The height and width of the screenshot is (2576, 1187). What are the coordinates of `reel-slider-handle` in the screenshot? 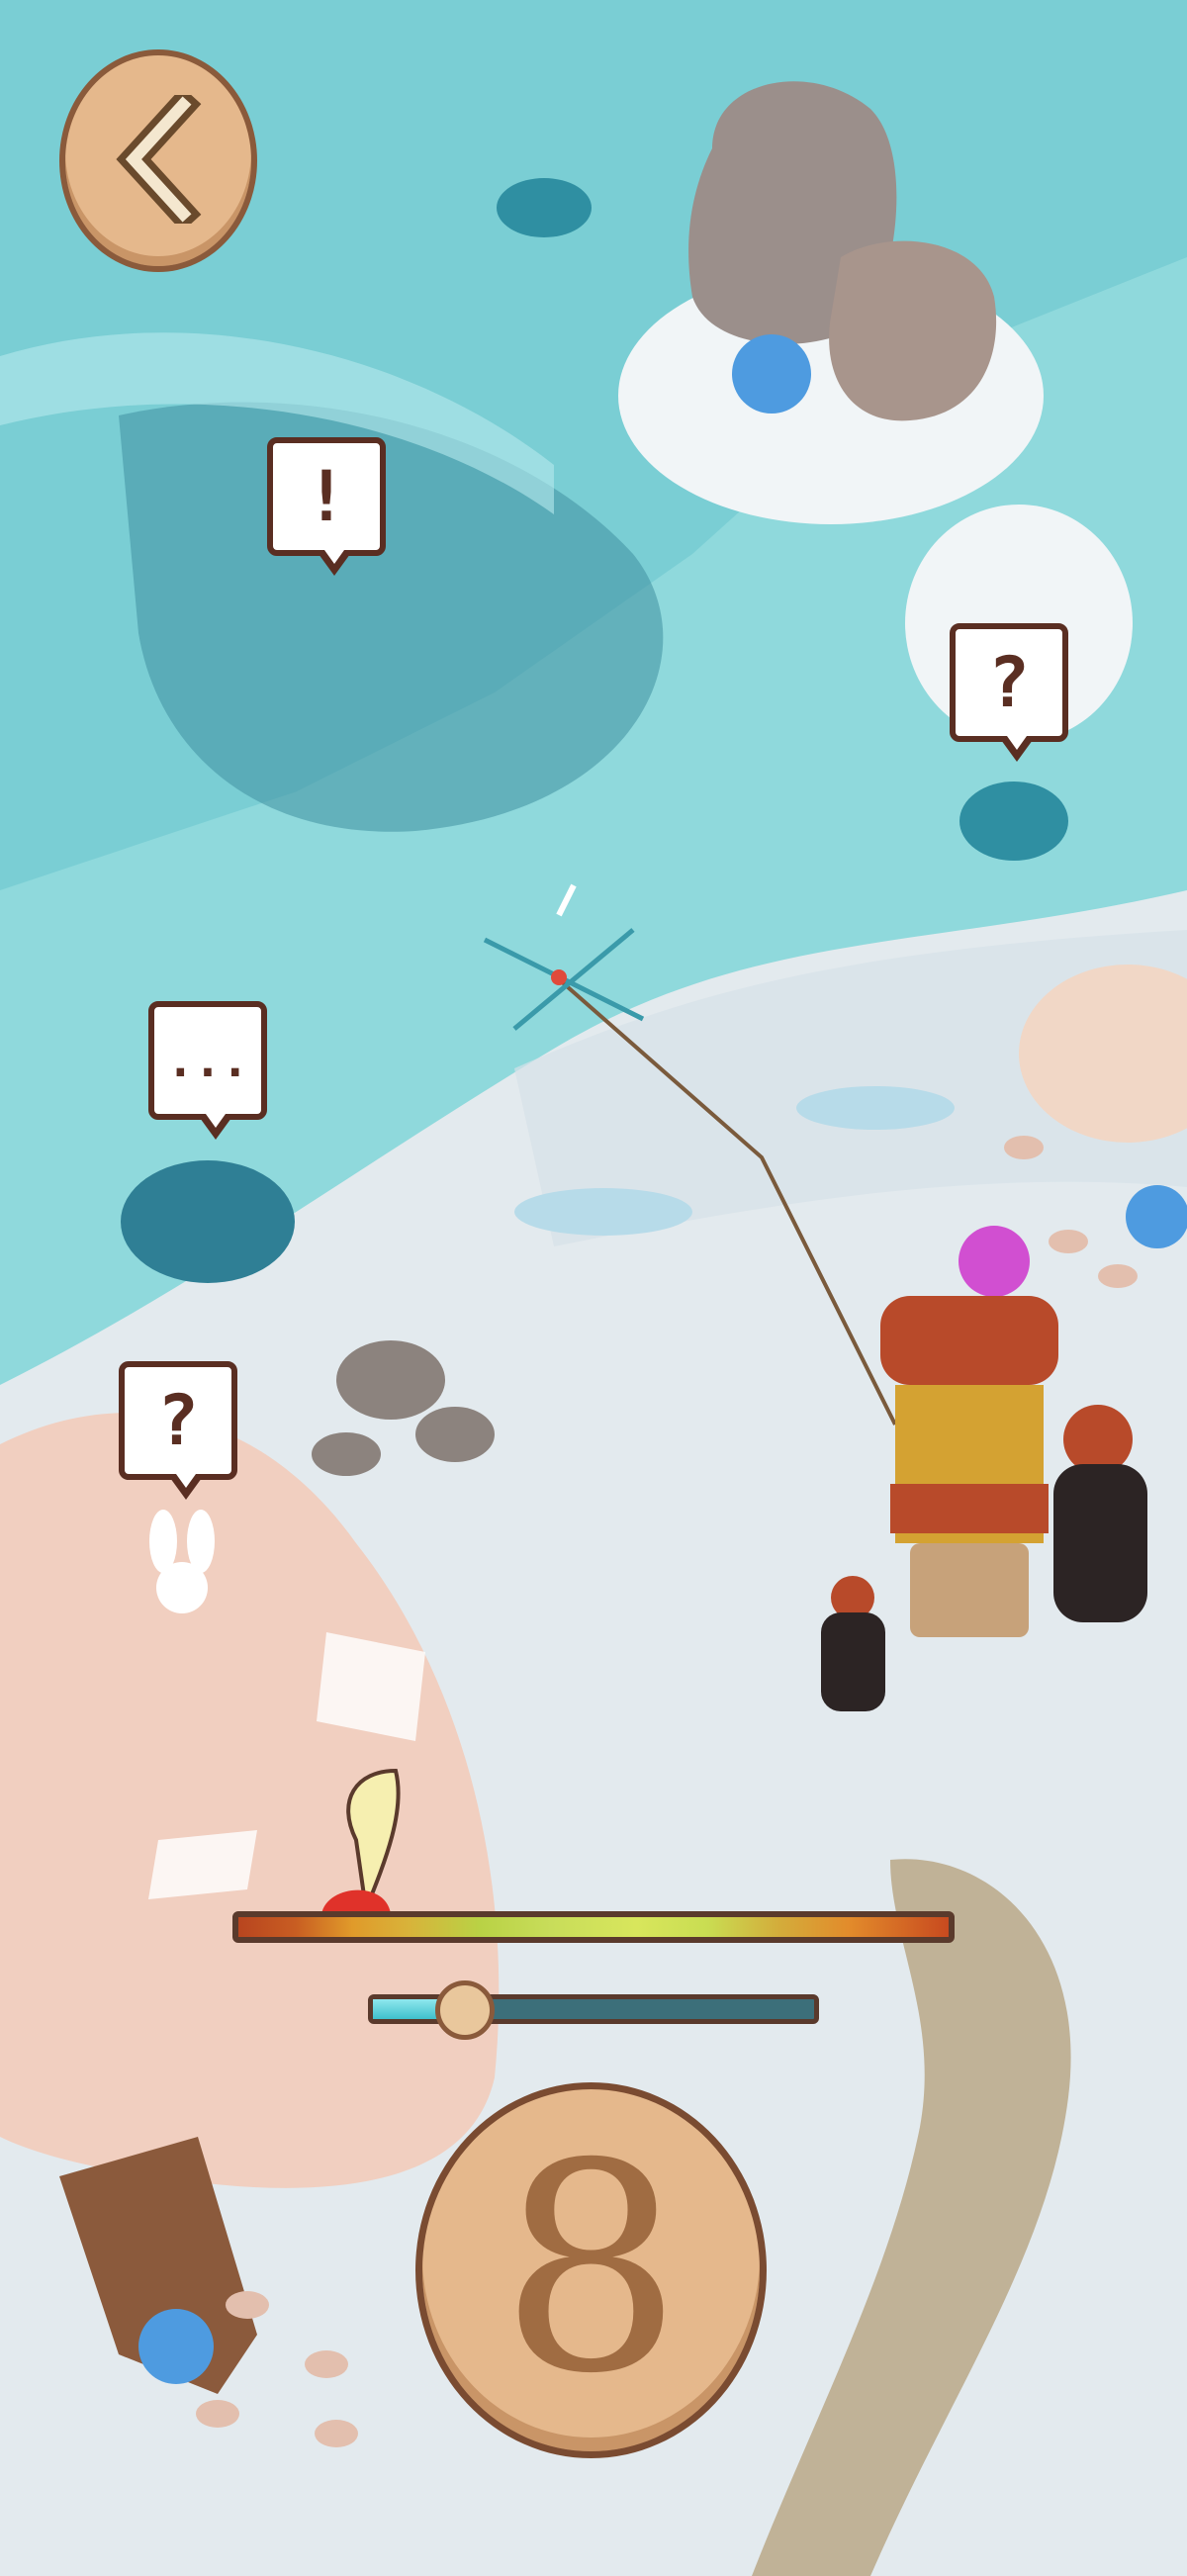 It's located at (465, 2010).